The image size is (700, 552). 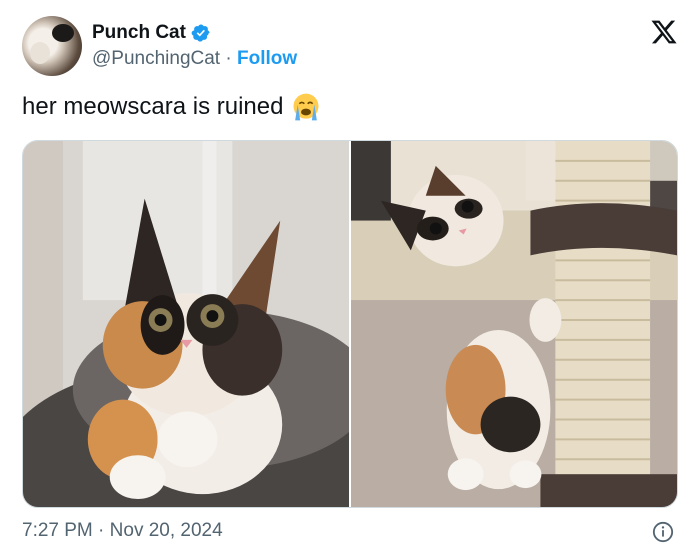 What do you see at coordinates (194, 46) in the screenshot?
I see `author-info: Punch Cat @PunchingCat · Follow` at bounding box center [194, 46].